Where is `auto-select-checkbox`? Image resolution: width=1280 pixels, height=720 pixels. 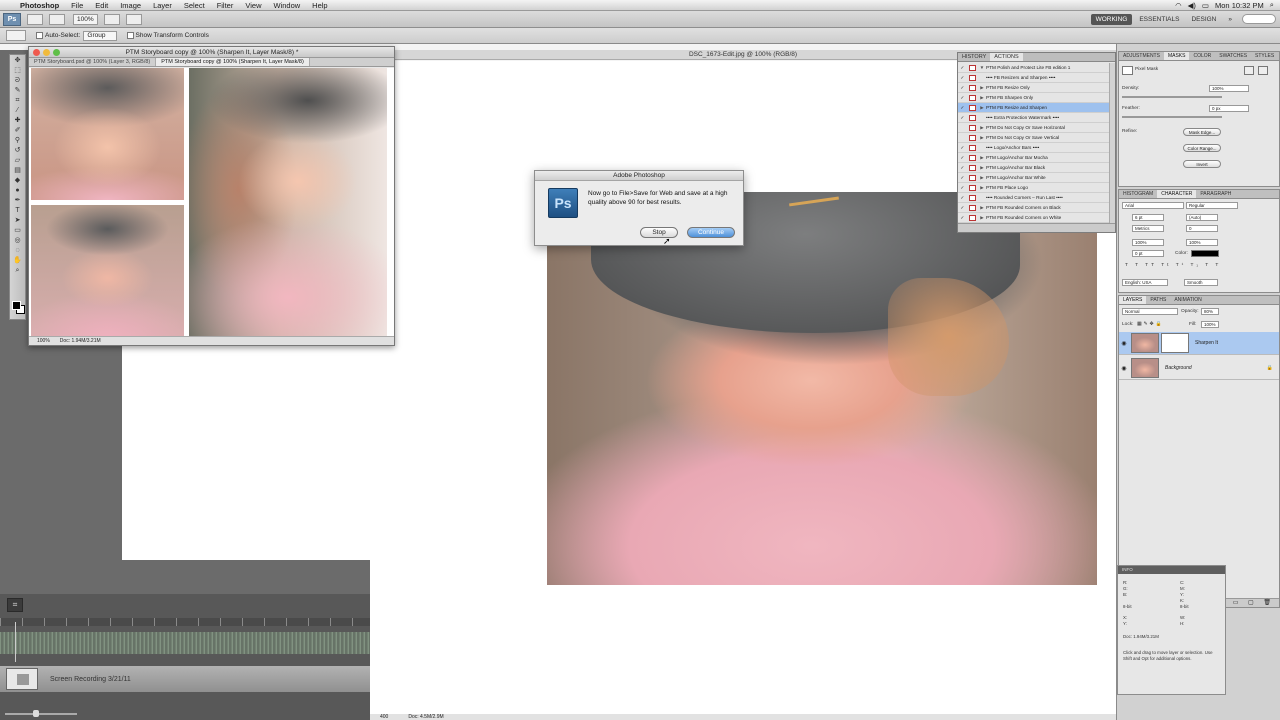 auto-select-checkbox is located at coordinates (39, 35).